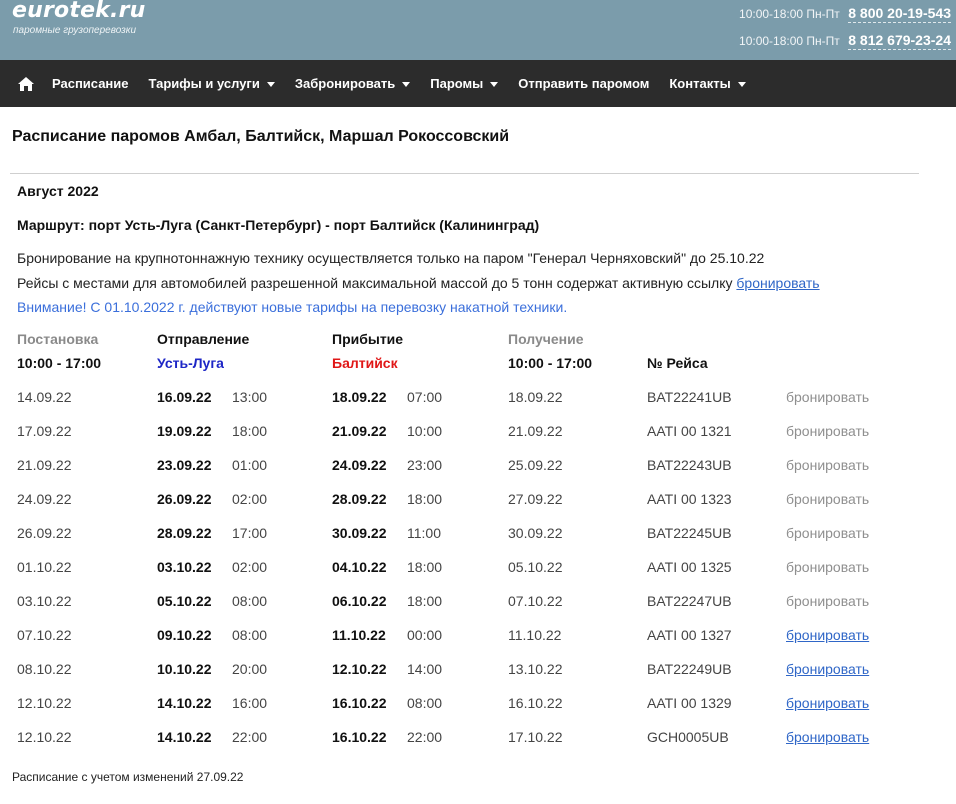  What do you see at coordinates (689, 397) in the screenshot?
I see `voyage-number: BAT22241UB` at bounding box center [689, 397].